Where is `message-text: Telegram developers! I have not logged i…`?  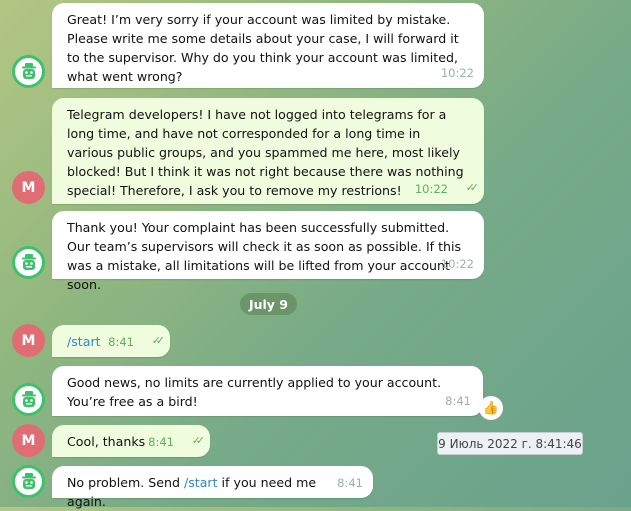
message-text: Telegram developers! I have not logged i… is located at coordinates (265, 152).